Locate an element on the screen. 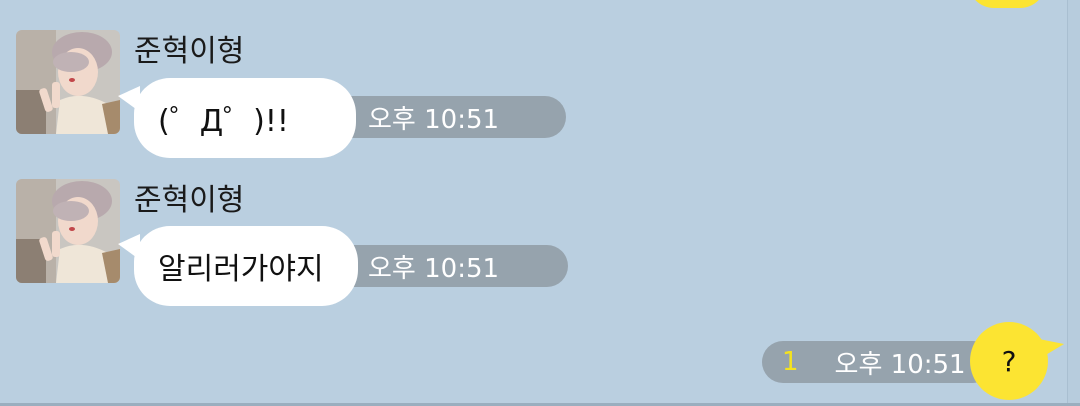  unread-count: 1 is located at coordinates (790, 362).